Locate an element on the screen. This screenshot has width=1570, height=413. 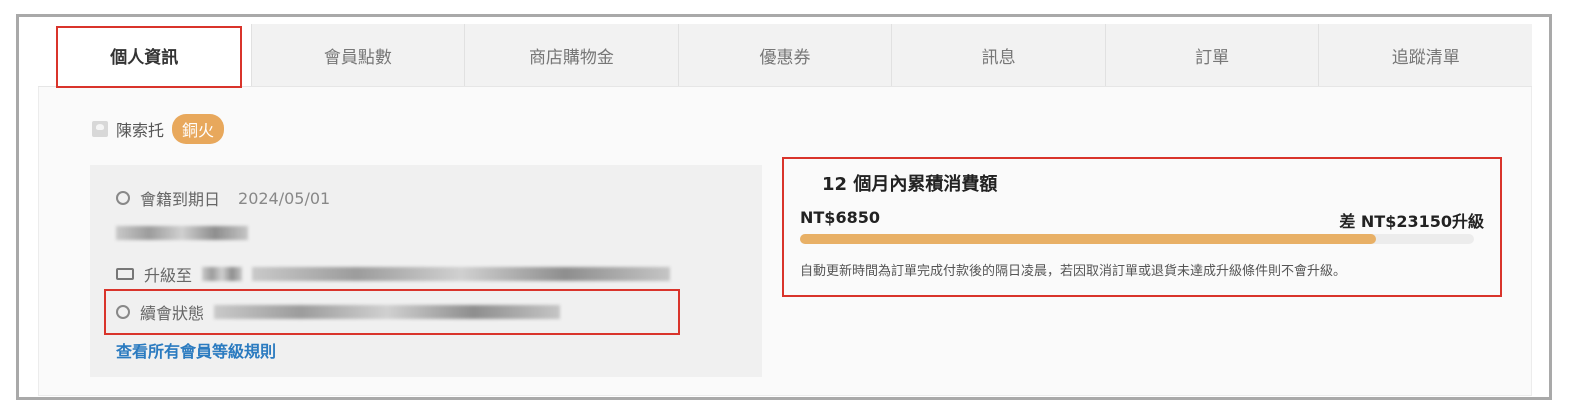
upgrade-difference: 差 NT$23150升級 is located at coordinates (1411, 221).